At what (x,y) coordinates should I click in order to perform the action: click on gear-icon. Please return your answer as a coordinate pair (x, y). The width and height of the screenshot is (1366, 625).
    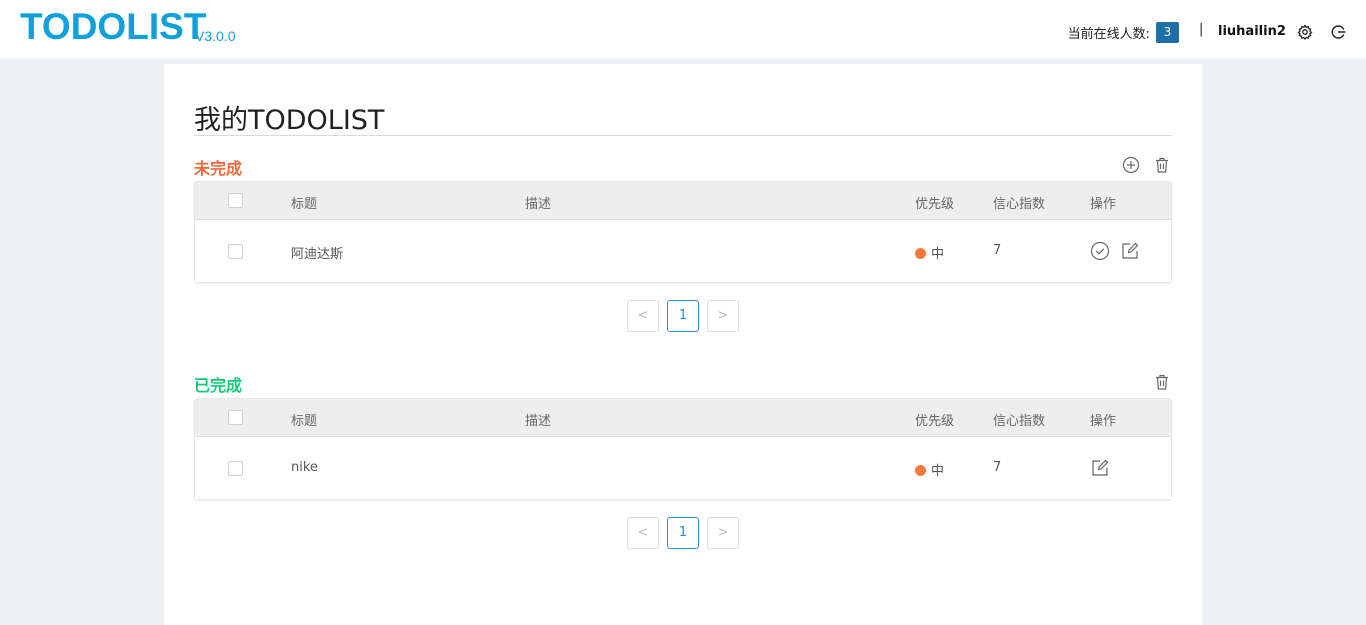
    Looking at the image, I should click on (1305, 32).